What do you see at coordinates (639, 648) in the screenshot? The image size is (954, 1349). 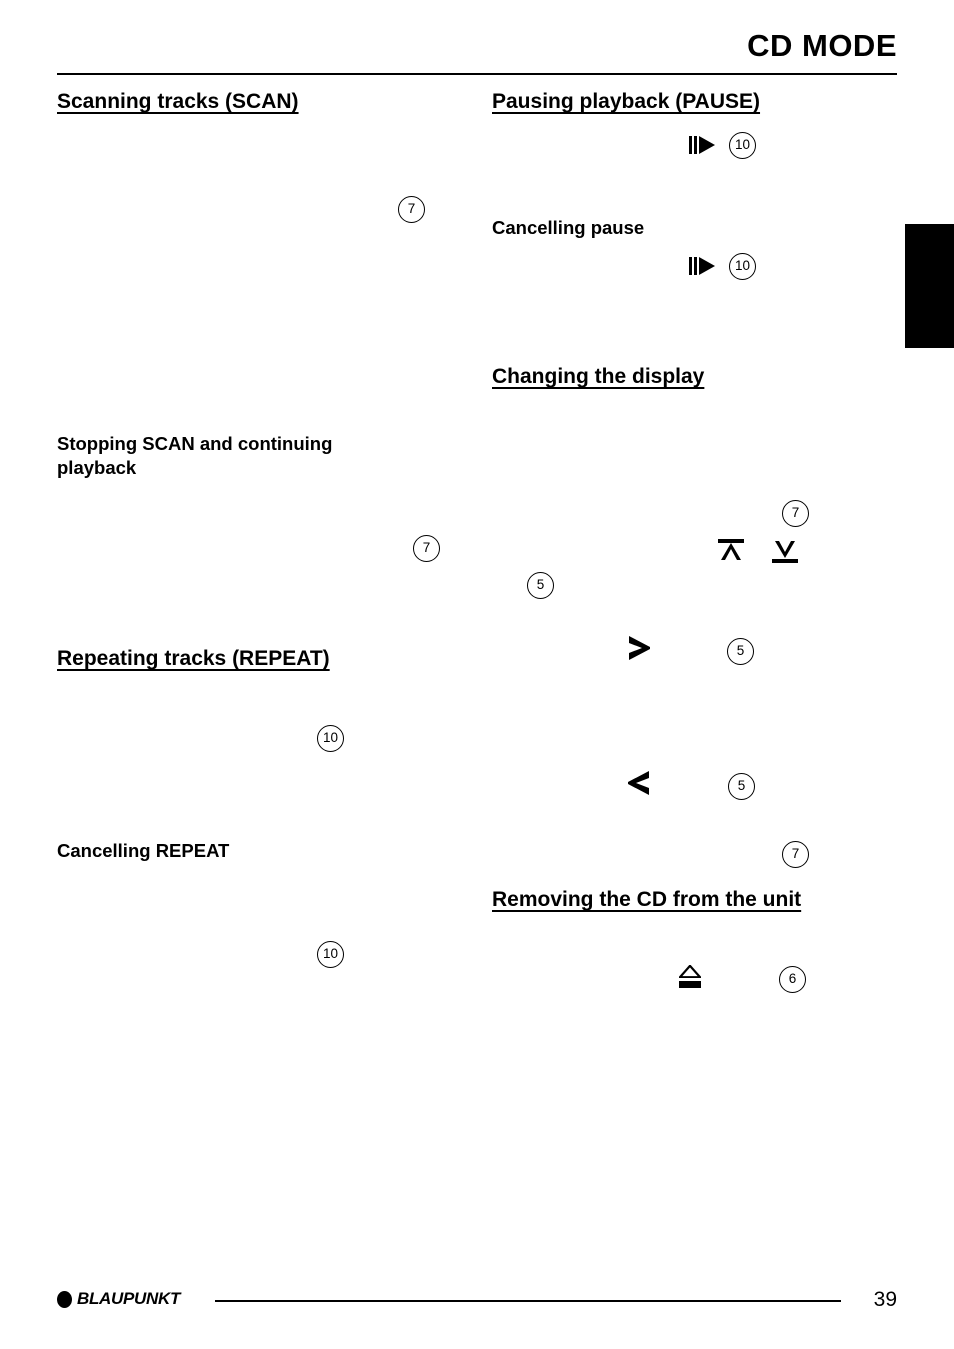 I see `chevron-right-icon` at bounding box center [639, 648].